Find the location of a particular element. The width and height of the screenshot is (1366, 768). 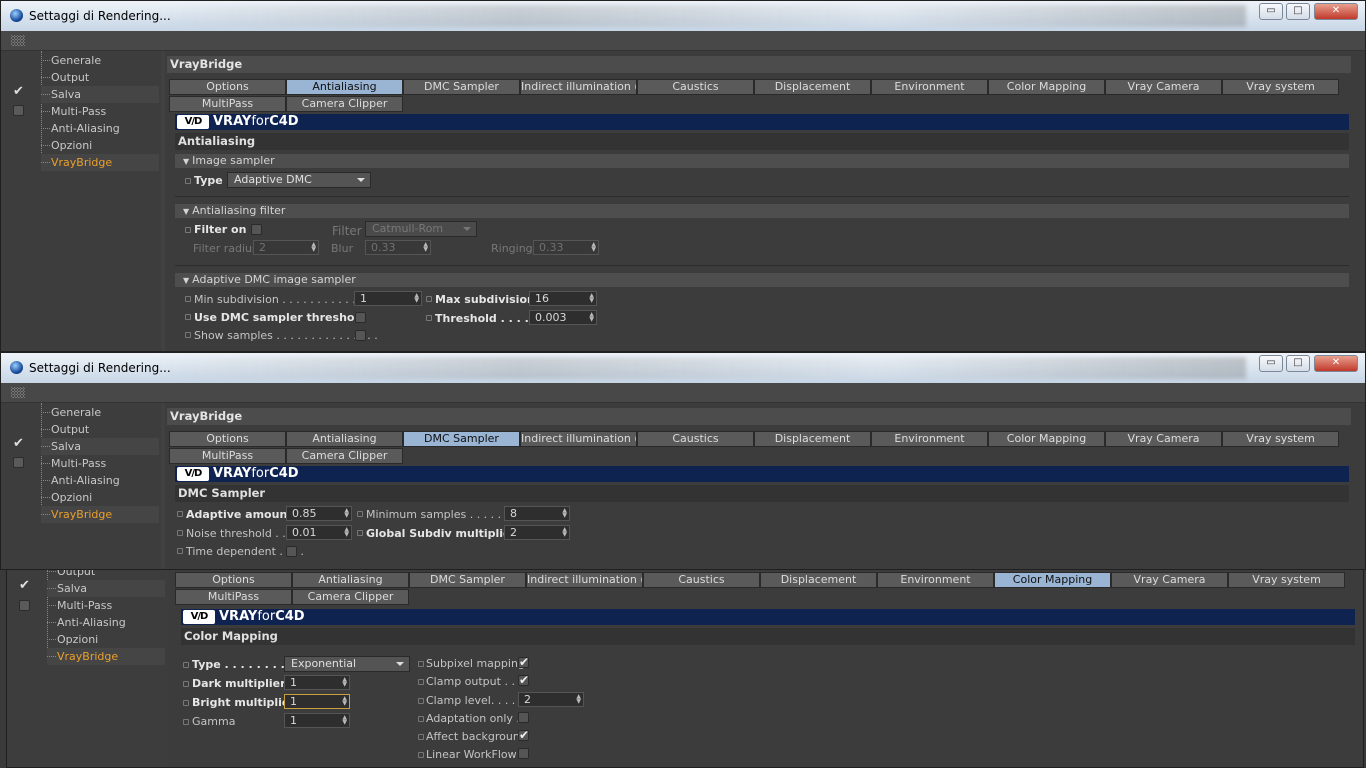

grip-icon is located at coordinates (18, 40).